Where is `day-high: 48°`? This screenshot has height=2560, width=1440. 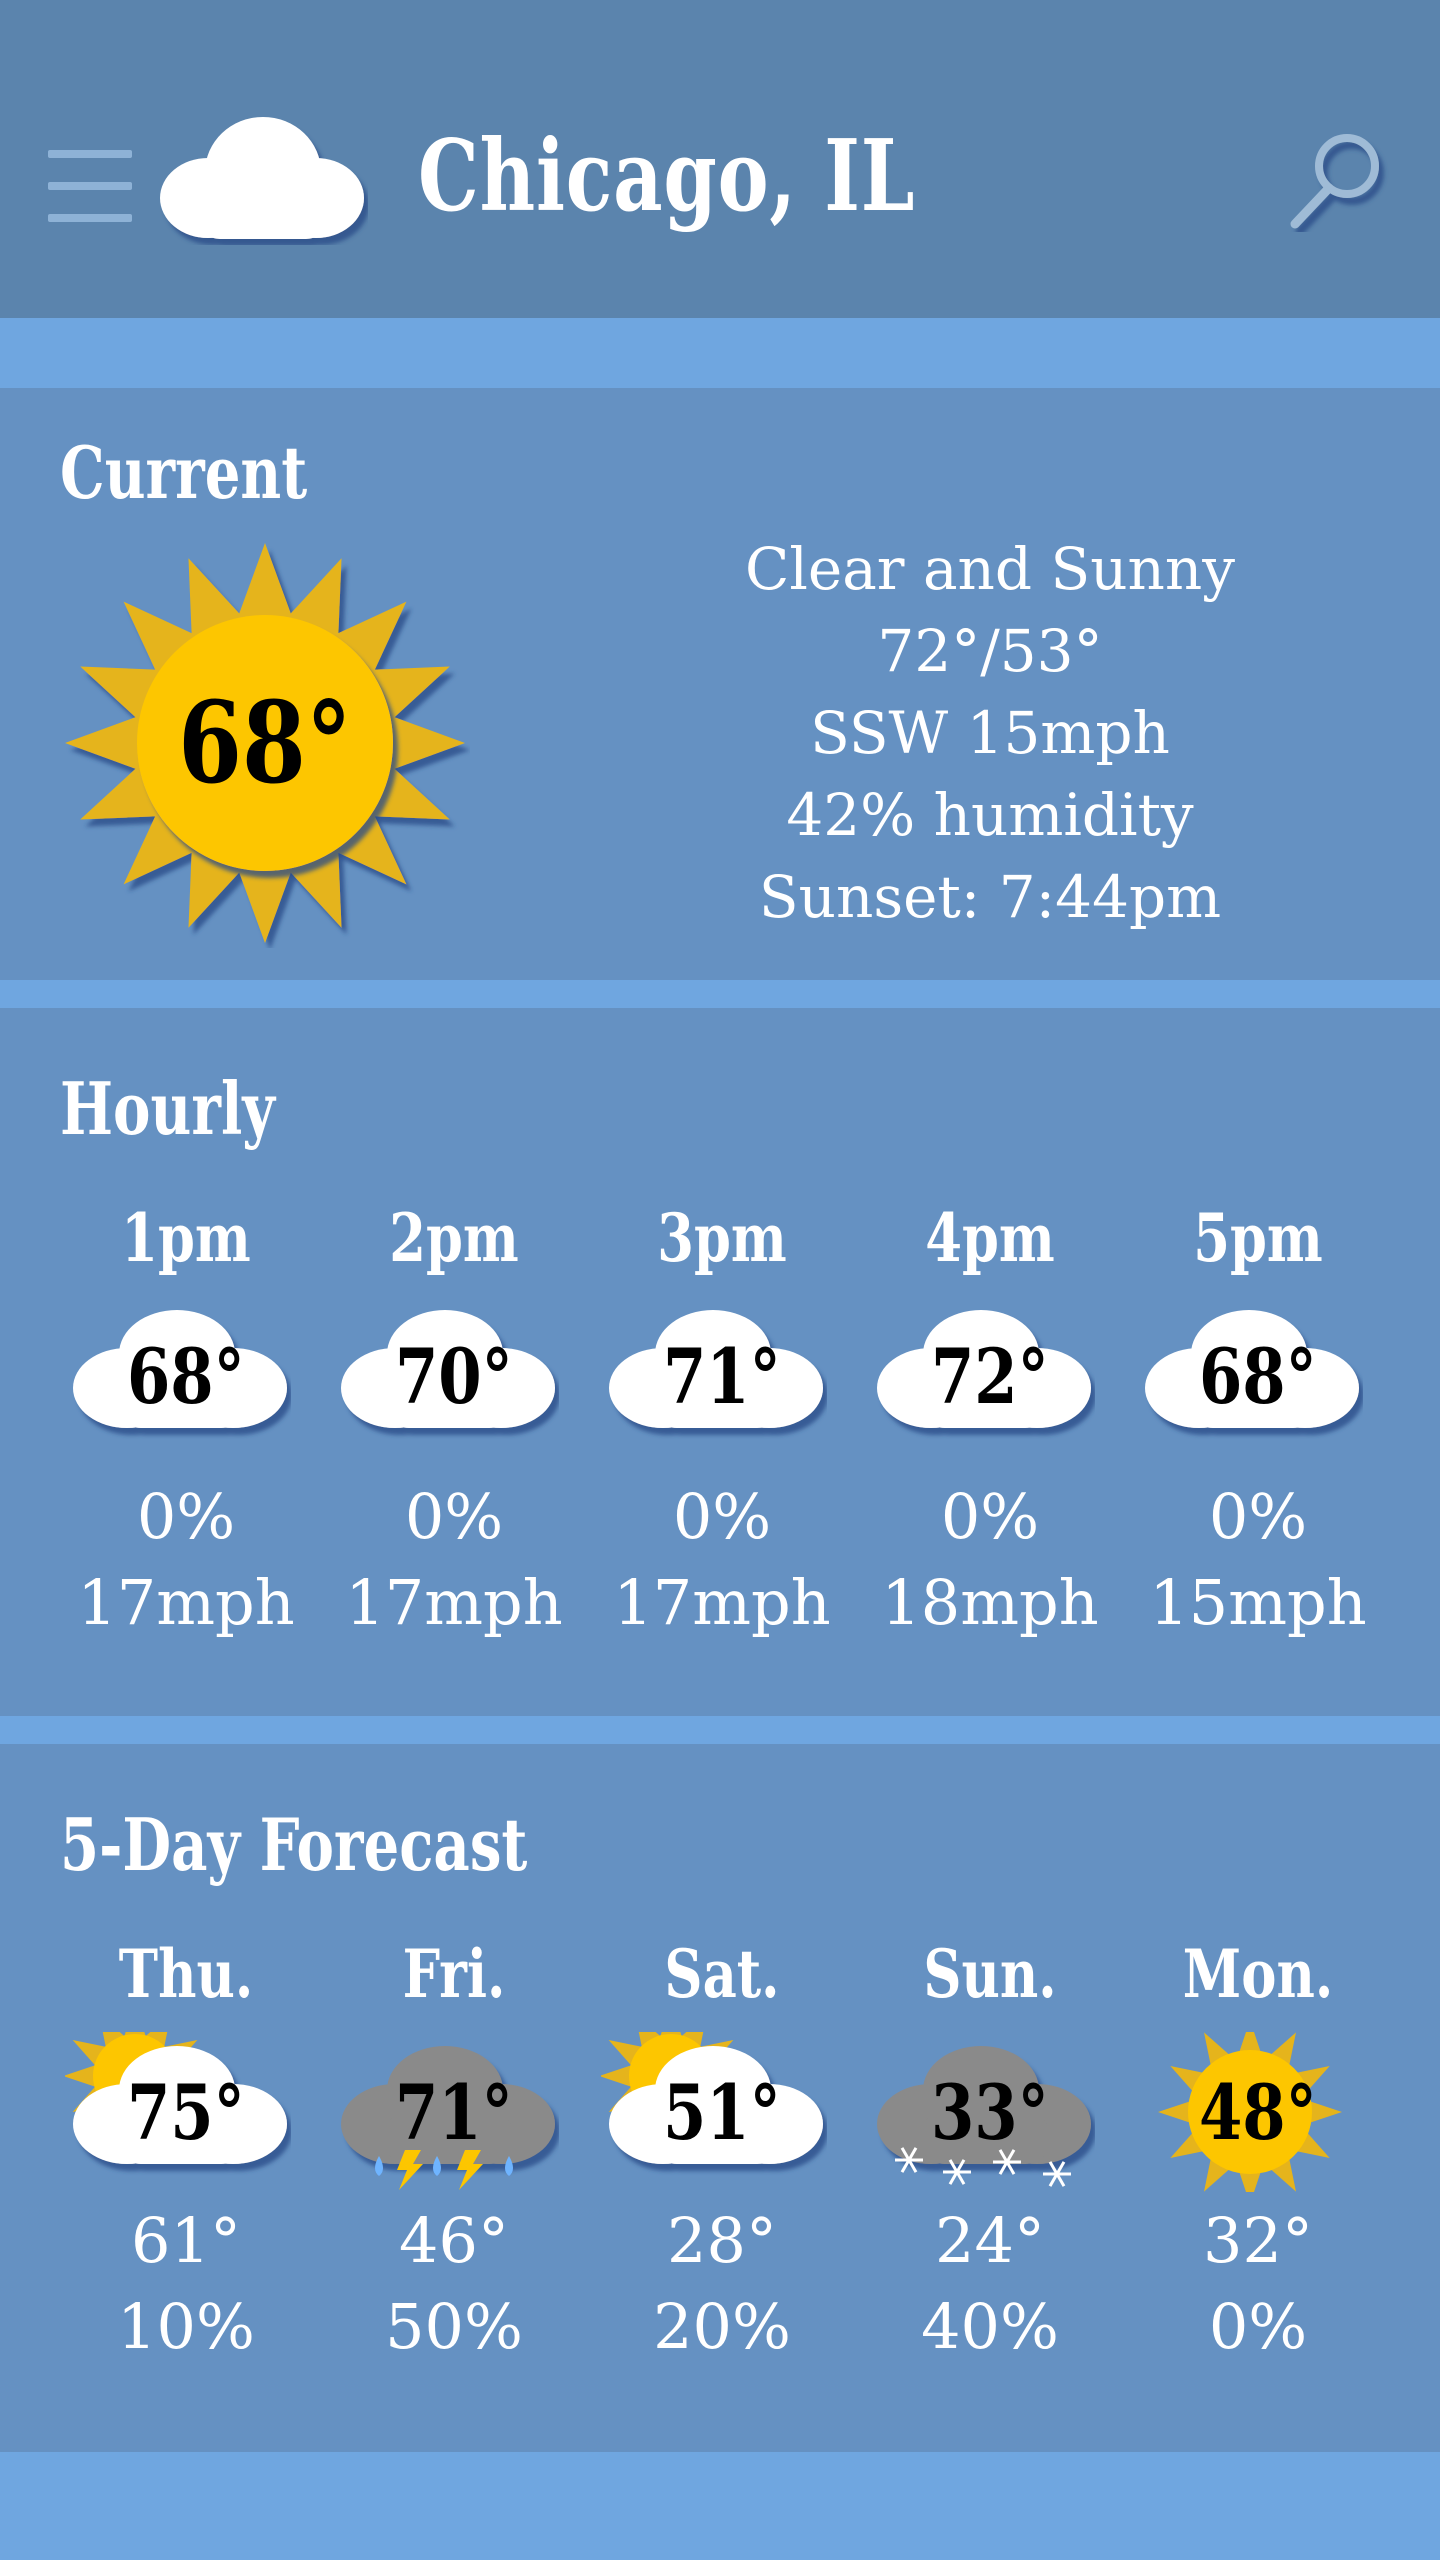 day-high: 48° is located at coordinates (1258, 2112).